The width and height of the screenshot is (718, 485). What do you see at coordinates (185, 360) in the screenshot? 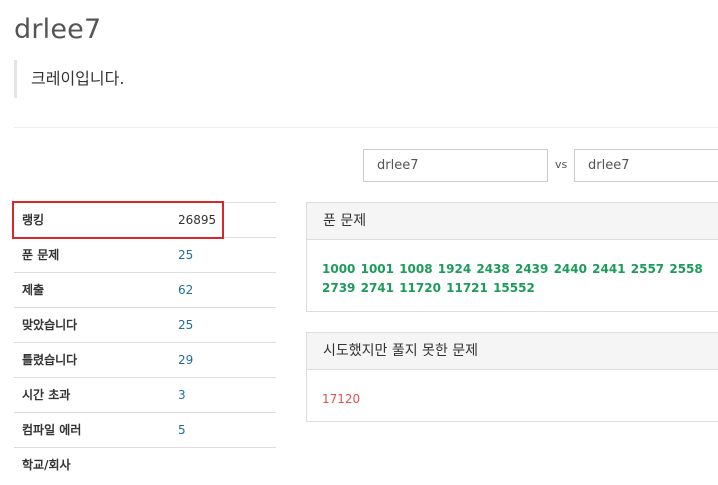
I see `stats-link-wrong: 29` at bounding box center [185, 360].